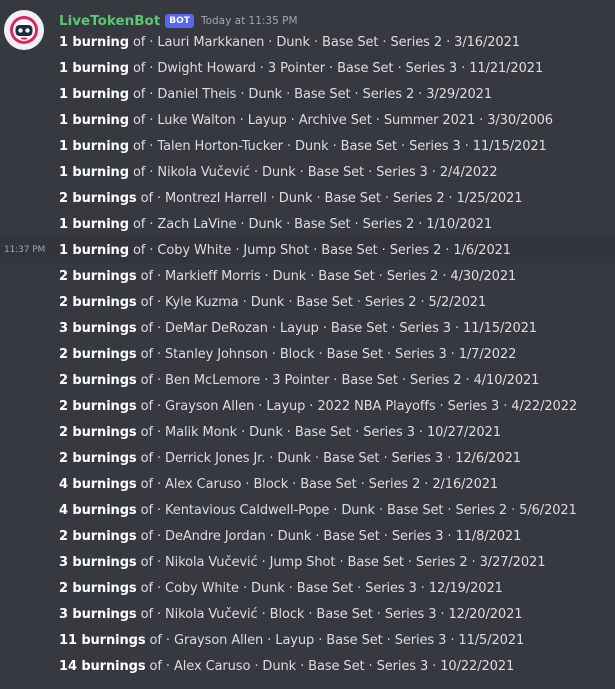 The width and height of the screenshot is (615, 689). I want to click on burning-count: 11 burnings, so click(102, 640).